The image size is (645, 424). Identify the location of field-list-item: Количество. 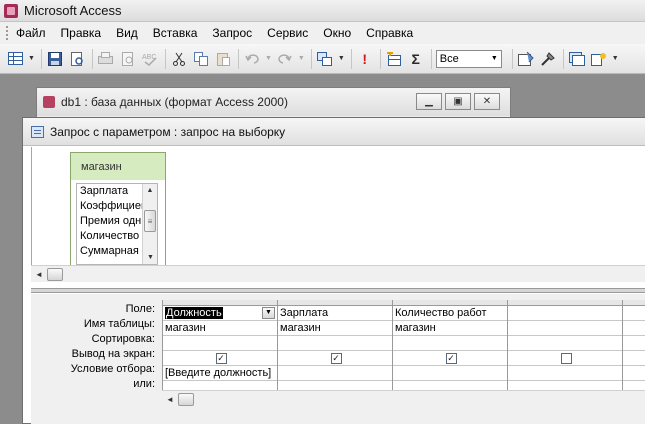
(110, 236).